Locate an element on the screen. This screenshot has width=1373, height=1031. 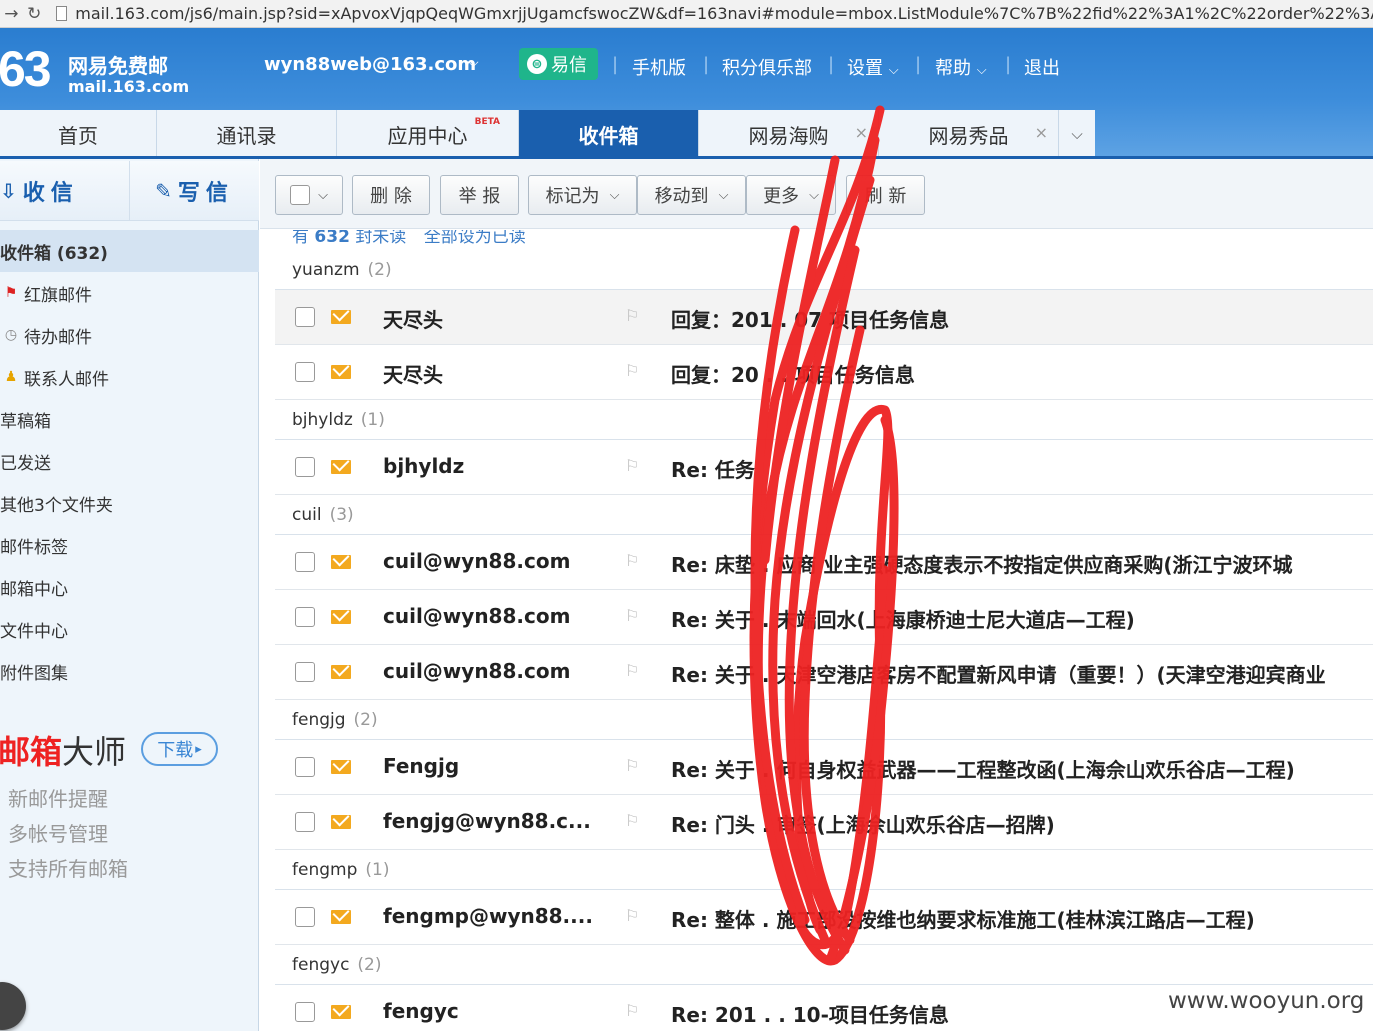
folder-others: 其他3个文件夹 is located at coordinates (129, 503).